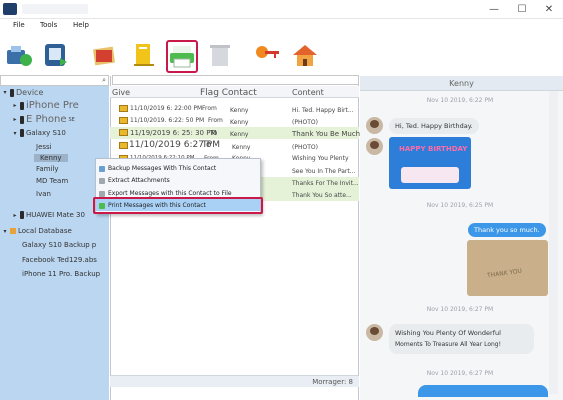  What do you see at coordinates (59, 260) in the screenshot?
I see `tree-item-backup-facebook: Facebook Ted129.abs` at bounding box center [59, 260].